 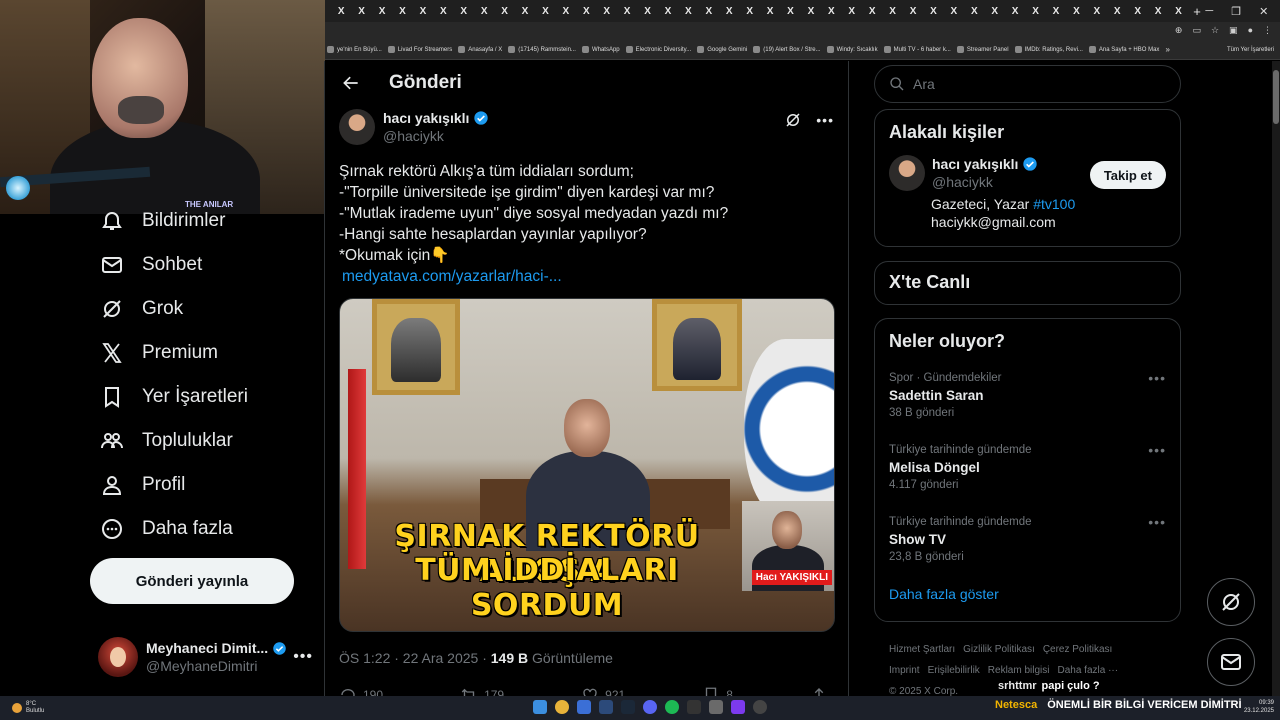 I want to click on footer-link: Daha fazla ···, so click(x=1087, y=670).